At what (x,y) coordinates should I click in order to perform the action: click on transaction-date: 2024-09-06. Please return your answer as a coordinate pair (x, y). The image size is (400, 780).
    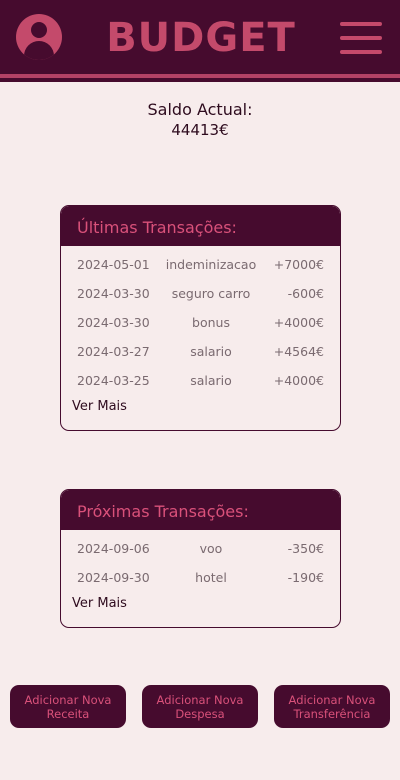
    Looking at the image, I should click on (113, 548).